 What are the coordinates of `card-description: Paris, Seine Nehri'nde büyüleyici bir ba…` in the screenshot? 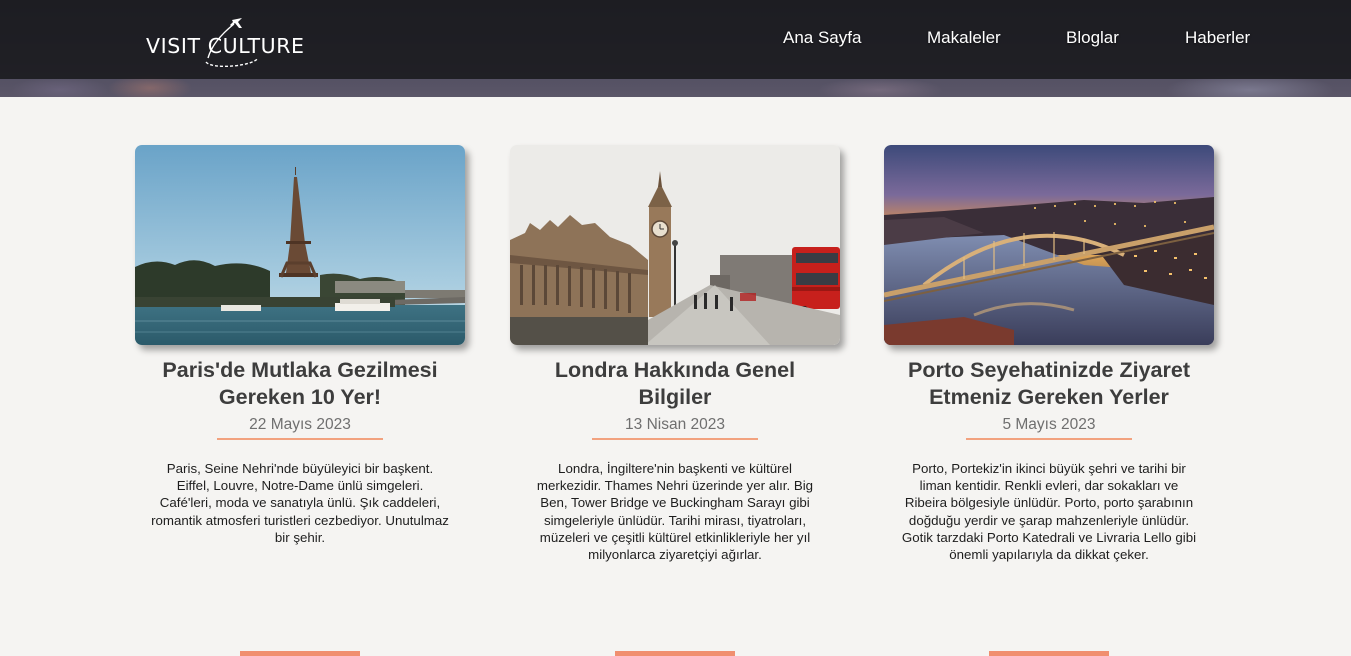 It's located at (300, 503).